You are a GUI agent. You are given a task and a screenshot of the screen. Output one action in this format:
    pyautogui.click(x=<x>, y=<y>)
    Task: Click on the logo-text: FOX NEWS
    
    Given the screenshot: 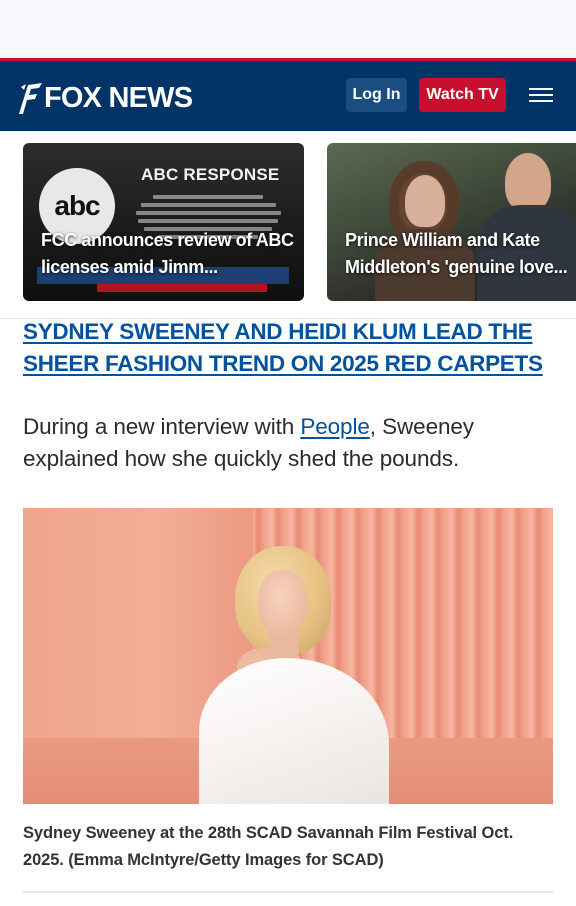 What is the action you would take?
    pyautogui.click(x=118, y=98)
    